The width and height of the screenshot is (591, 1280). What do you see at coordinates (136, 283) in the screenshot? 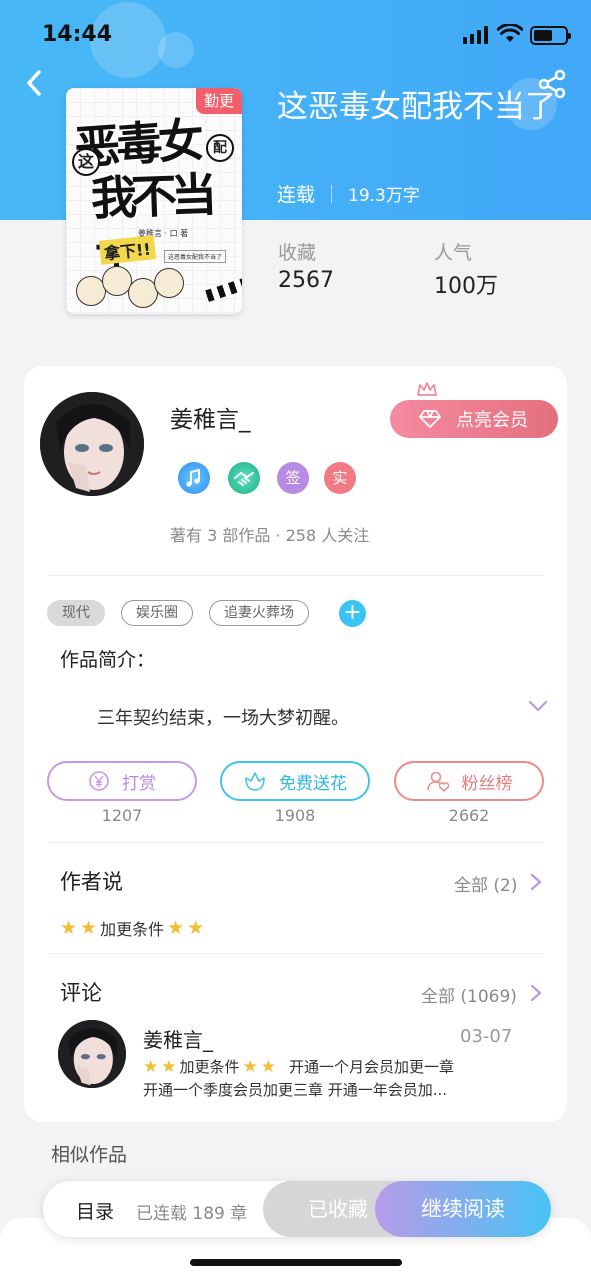
I see `cover-illustration` at bounding box center [136, 283].